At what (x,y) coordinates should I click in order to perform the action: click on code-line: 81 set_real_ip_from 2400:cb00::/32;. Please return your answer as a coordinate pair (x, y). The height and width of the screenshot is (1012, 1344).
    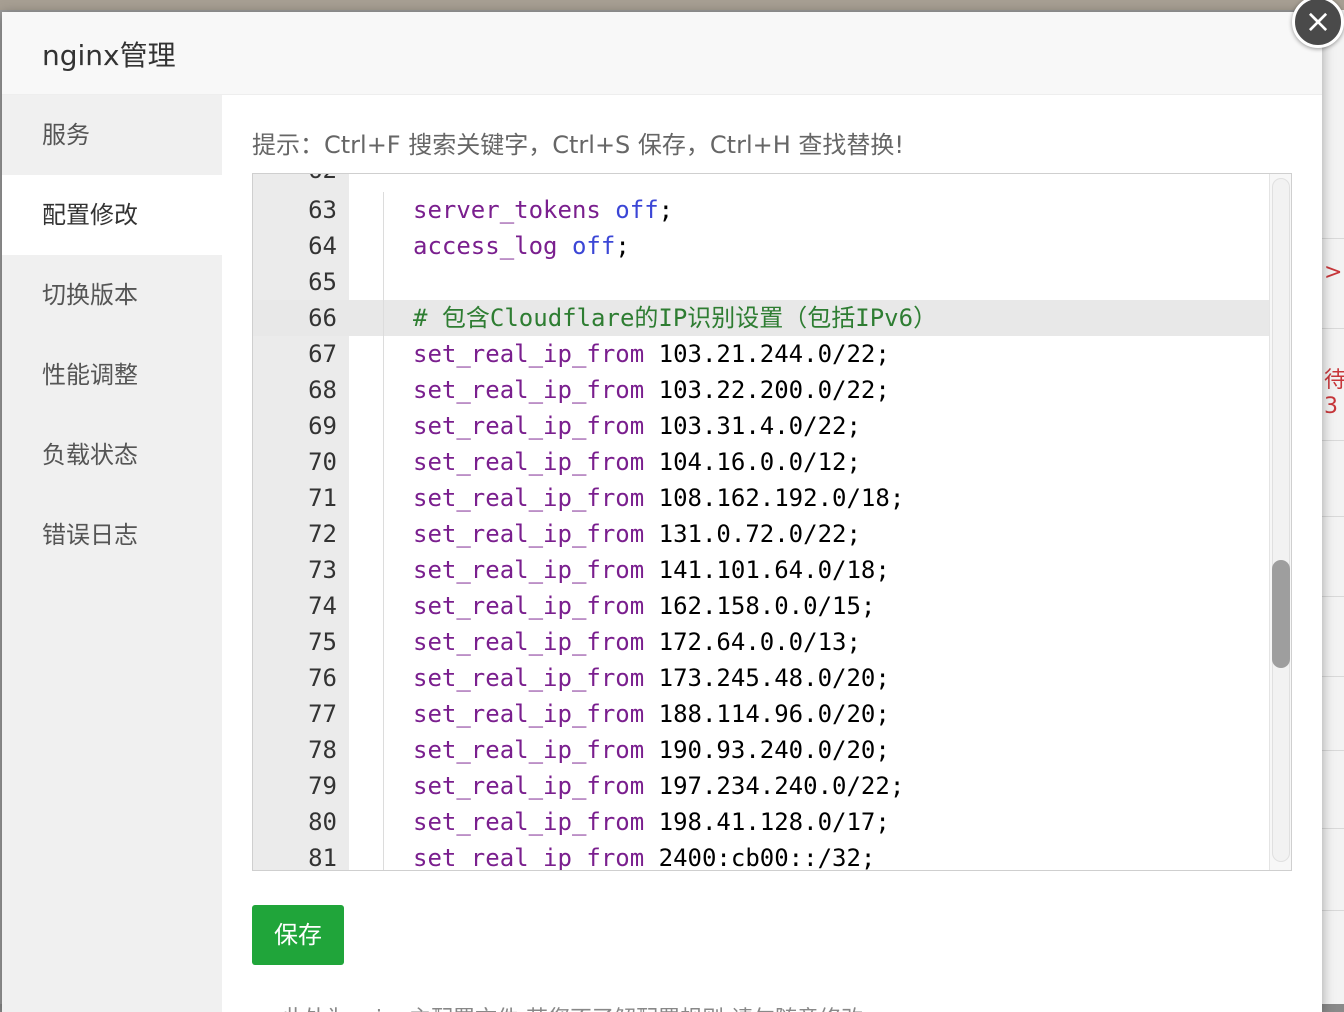
    Looking at the image, I should click on (761, 855).